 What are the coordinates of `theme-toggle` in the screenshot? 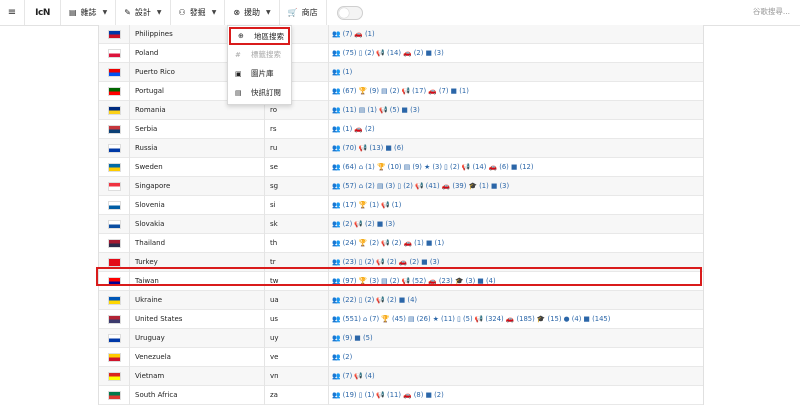 It's located at (349, 12).